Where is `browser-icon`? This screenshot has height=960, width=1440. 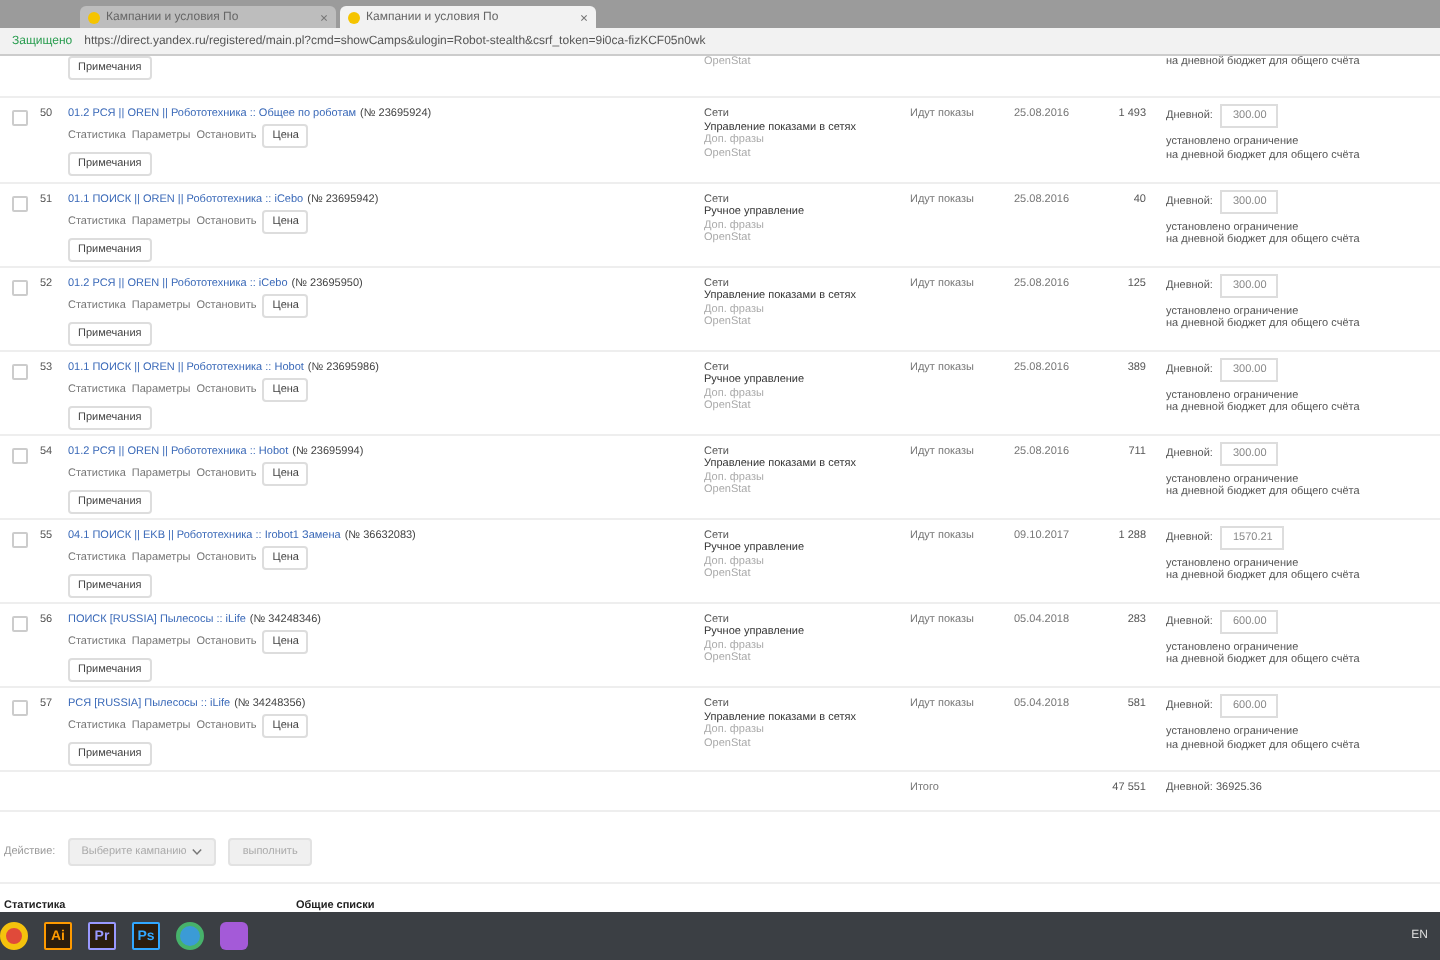
browser-icon is located at coordinates (14, 936).